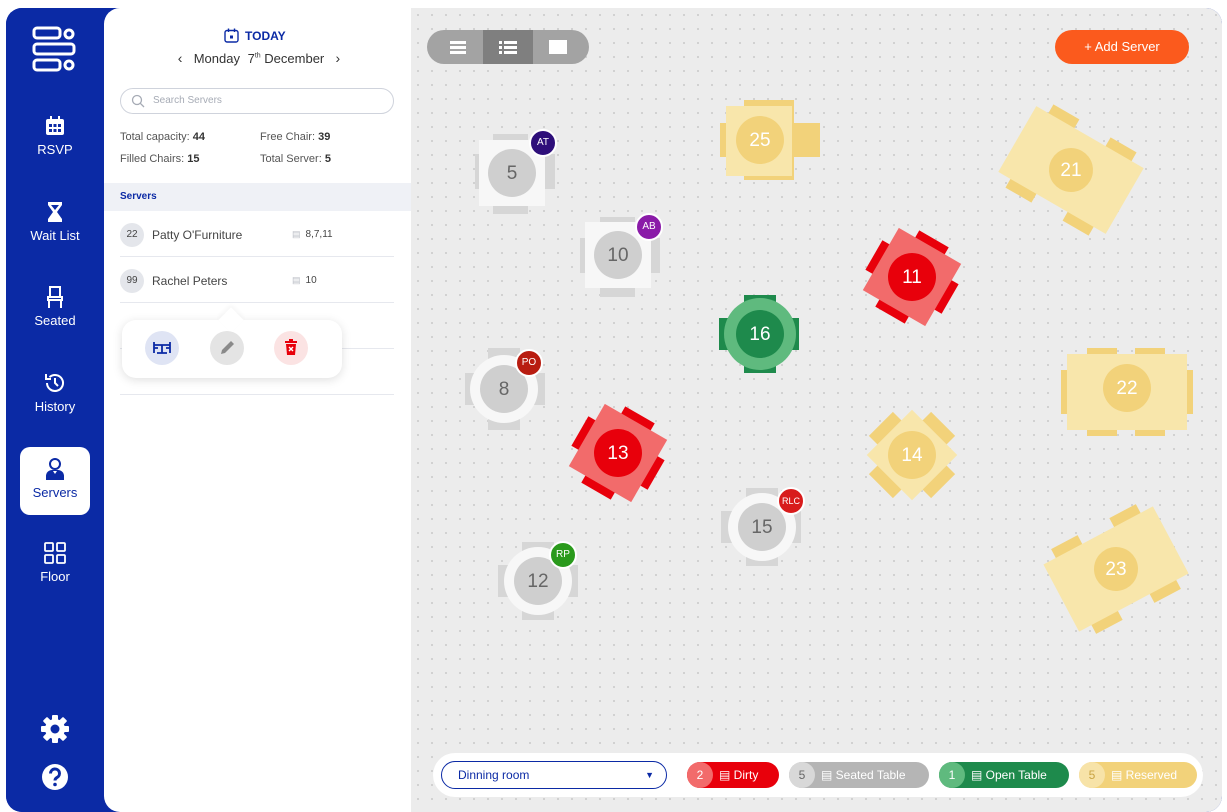 This screenshot has width=1227, height=812. Describe the element at coordinates (55, 395) in the screenshot. I see `sidebar-item-history: History` at that location.